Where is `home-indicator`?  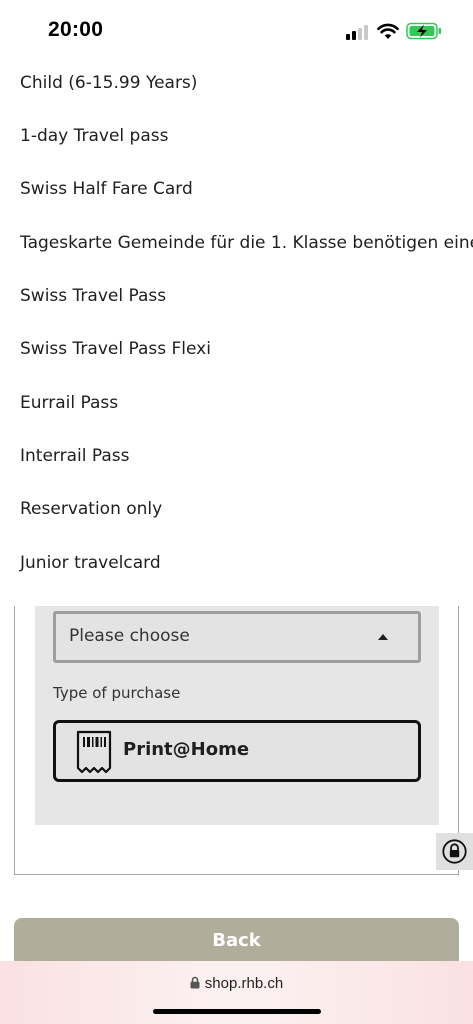
home-indicator is located at coordinates (237, 1011).